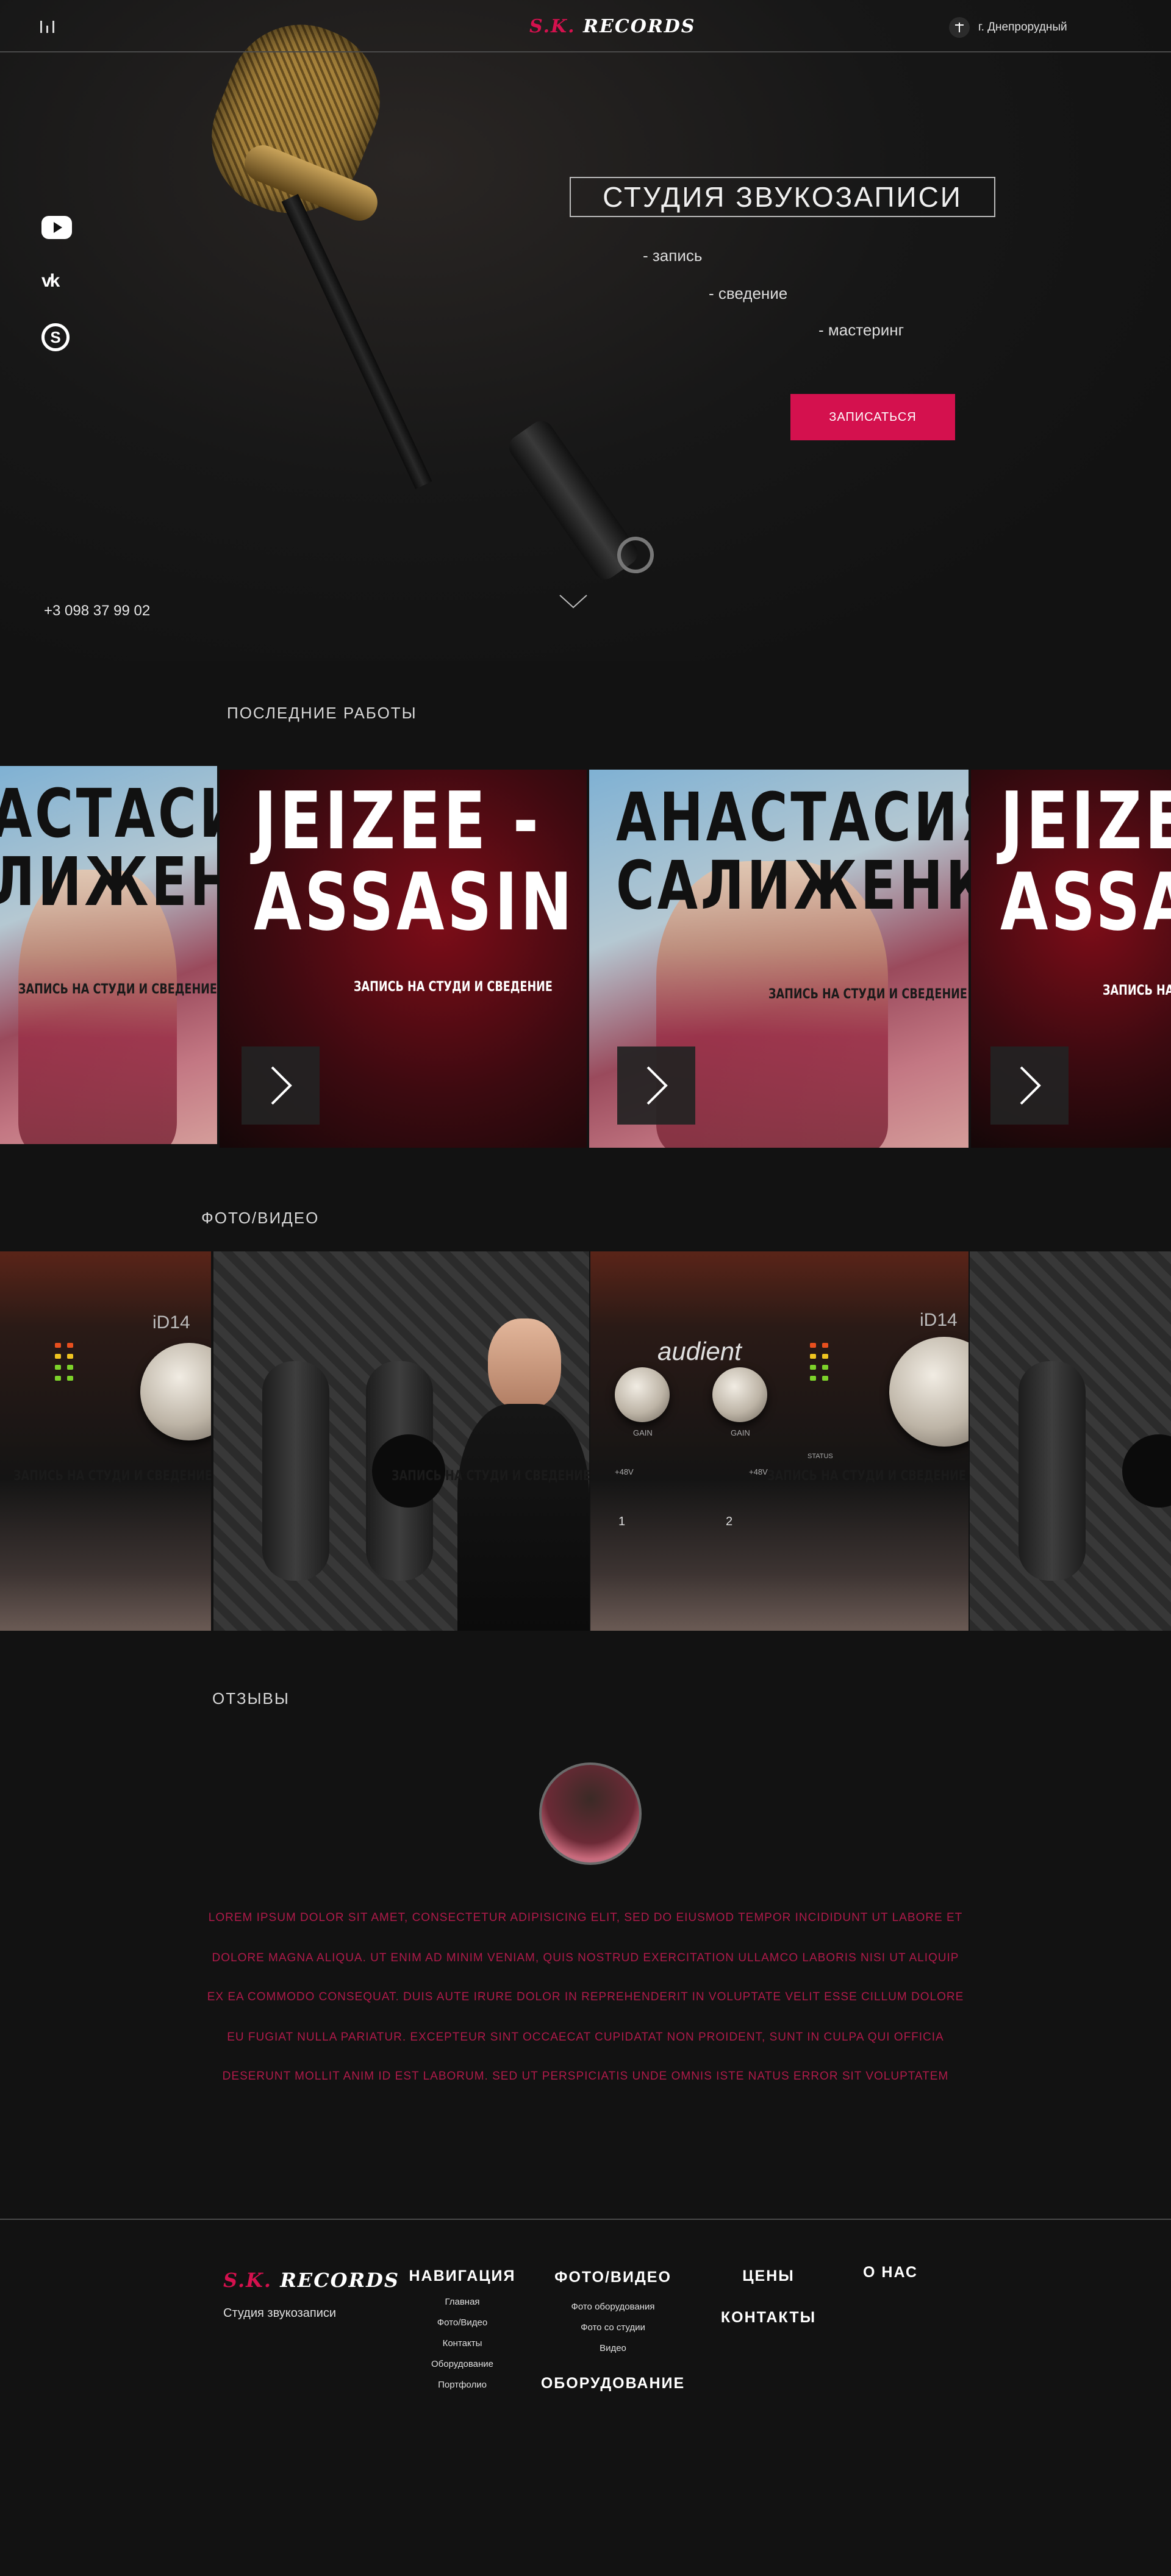  I want to click on reviews-title: ОТЗЫВЫ, so click(251, 1698).